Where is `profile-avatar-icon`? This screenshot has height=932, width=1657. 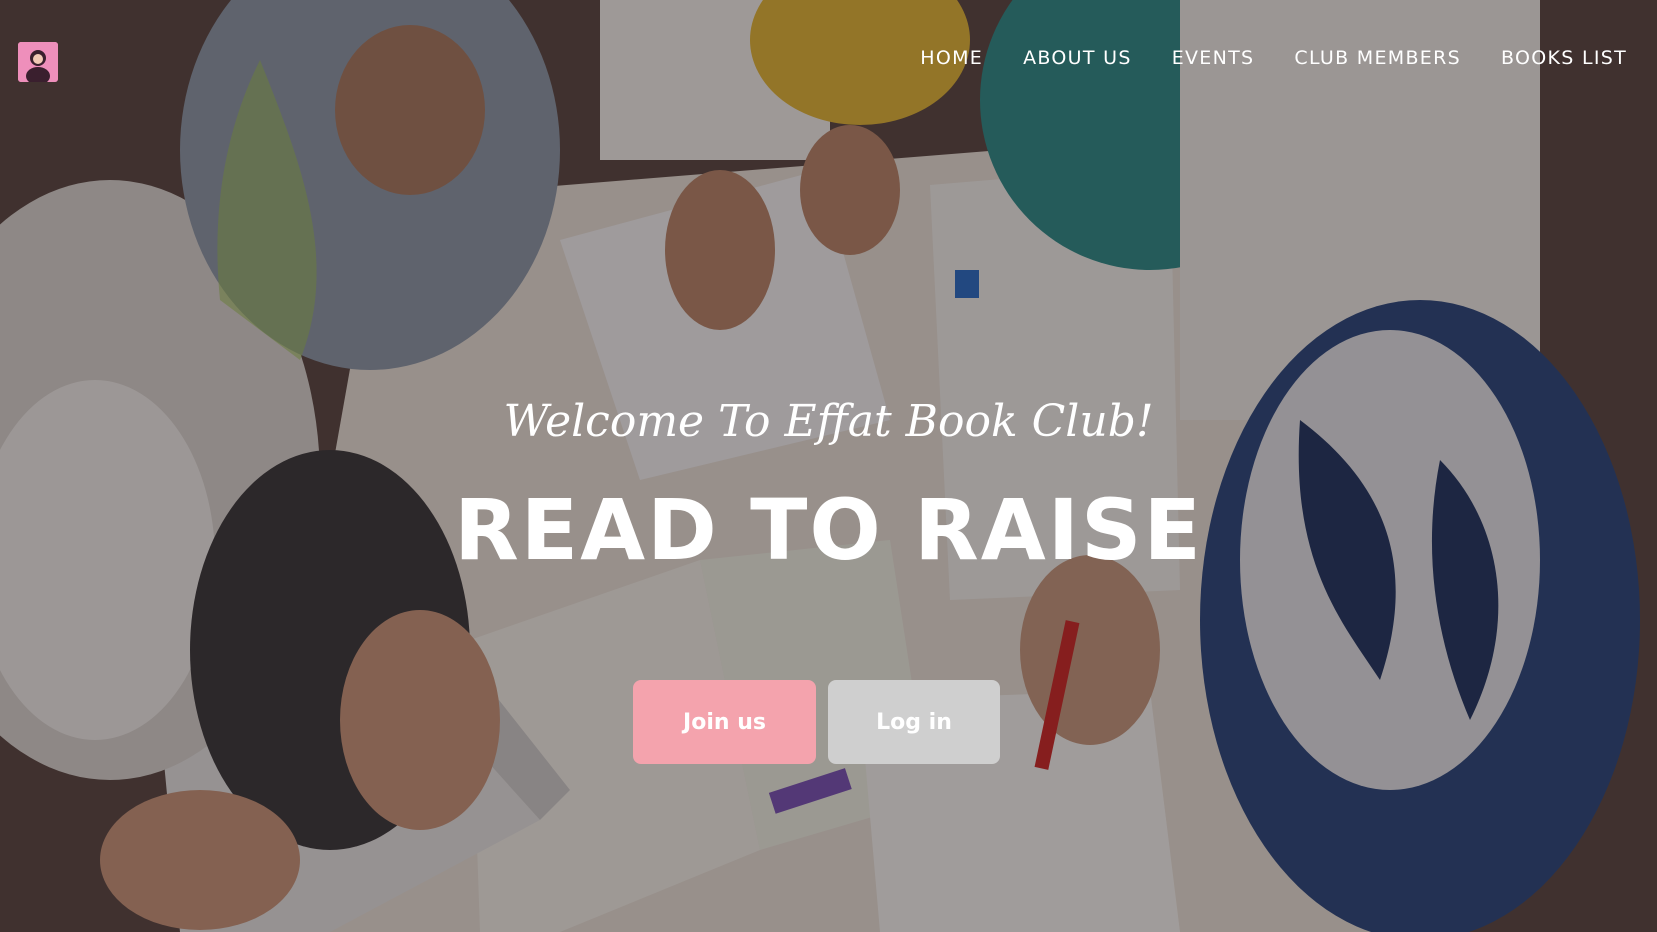 profile-avatar-icon is located at coordinates (38, 62).